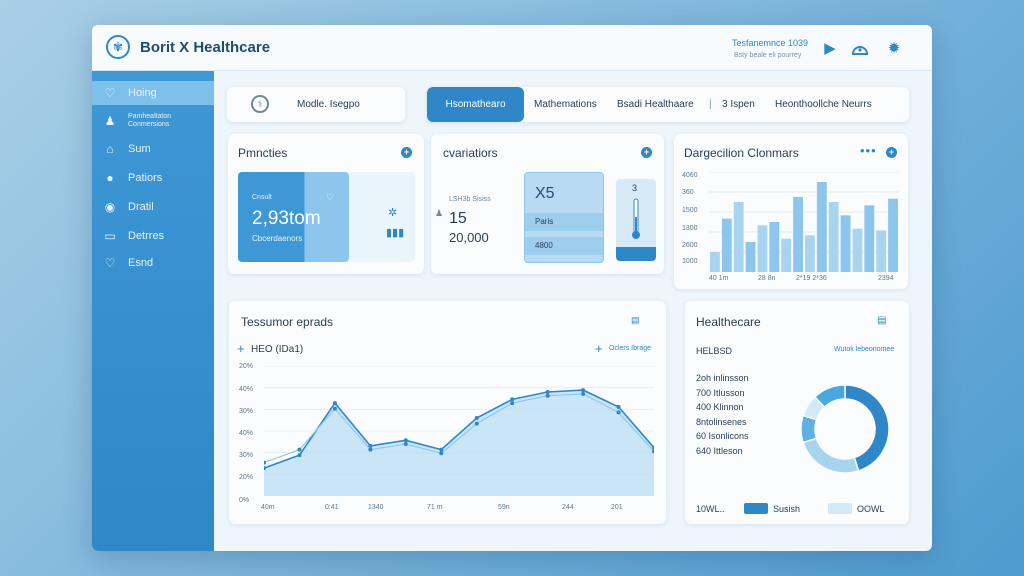 This screenshot has height=576, width=1024. Describe the element at coordinates (328, 104) in the screenshot. I see `model-selector-label: Modle. Isegpo` at that location.